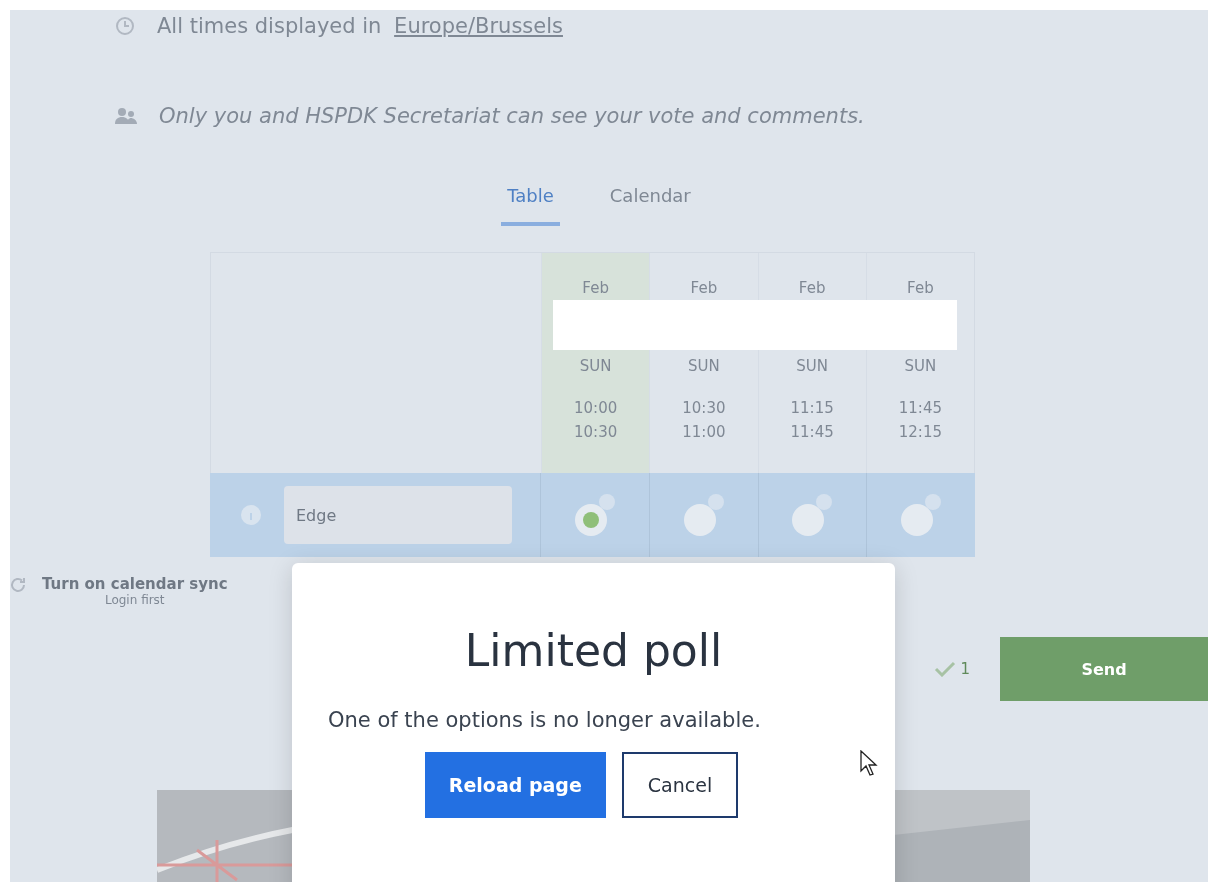 Image resolution: width=1208 pixels, height=882 pixels. Describe the element at coordinates (650, 205) in the screenshot. I see `view-tab: Calendar` at that location.